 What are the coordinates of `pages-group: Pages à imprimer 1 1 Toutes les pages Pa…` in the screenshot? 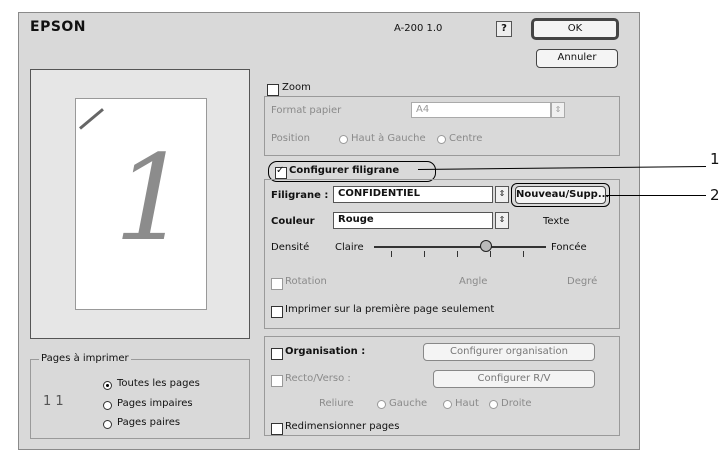 It's located at (140, 396).